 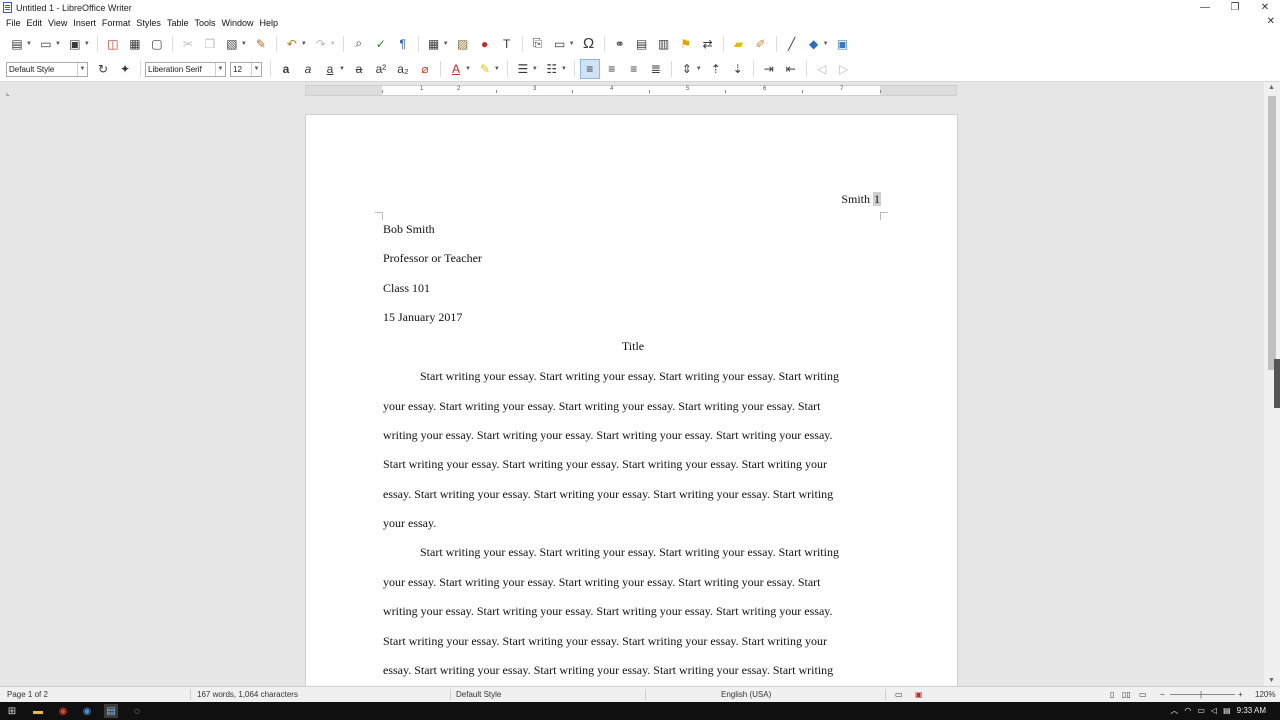 I want to click on menu-insert: Insert, so click(x=84, y=23).